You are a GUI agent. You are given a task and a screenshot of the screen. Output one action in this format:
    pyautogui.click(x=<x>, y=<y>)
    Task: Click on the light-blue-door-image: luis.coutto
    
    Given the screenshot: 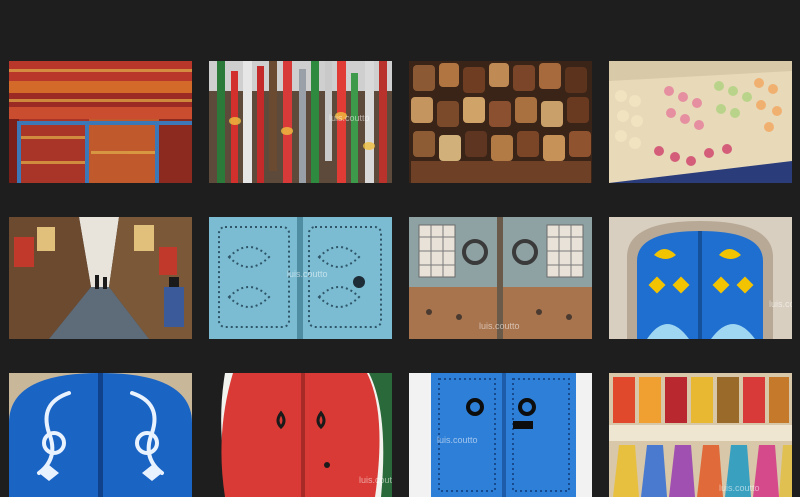 What is the action you would take?
    pyautogui.click(x=300, y=278)
    